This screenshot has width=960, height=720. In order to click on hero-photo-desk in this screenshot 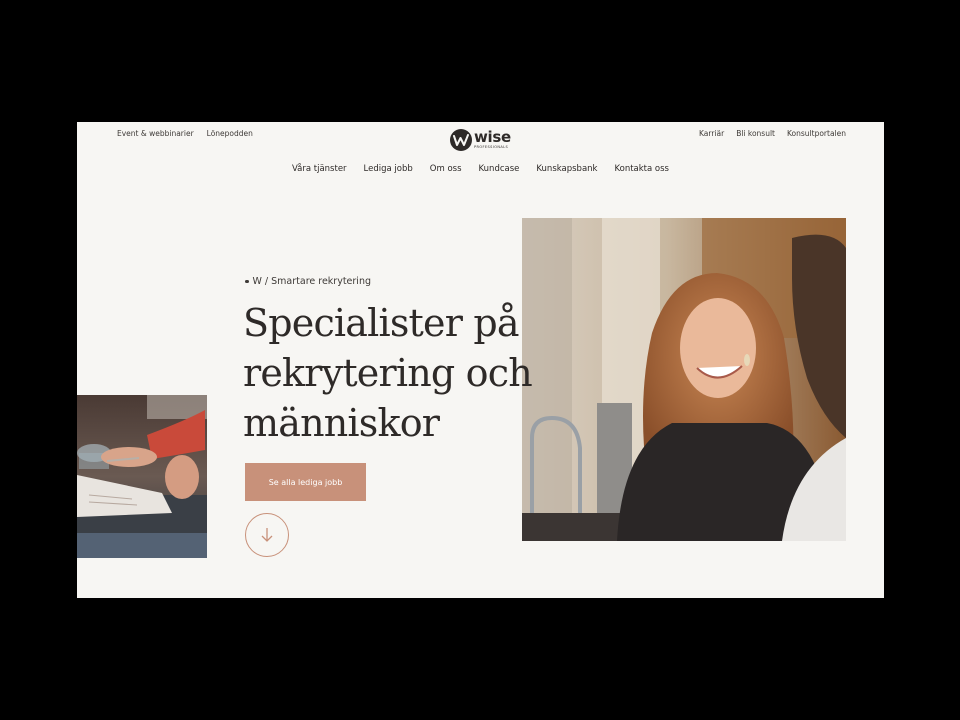, I will do `click(142, 476)`.